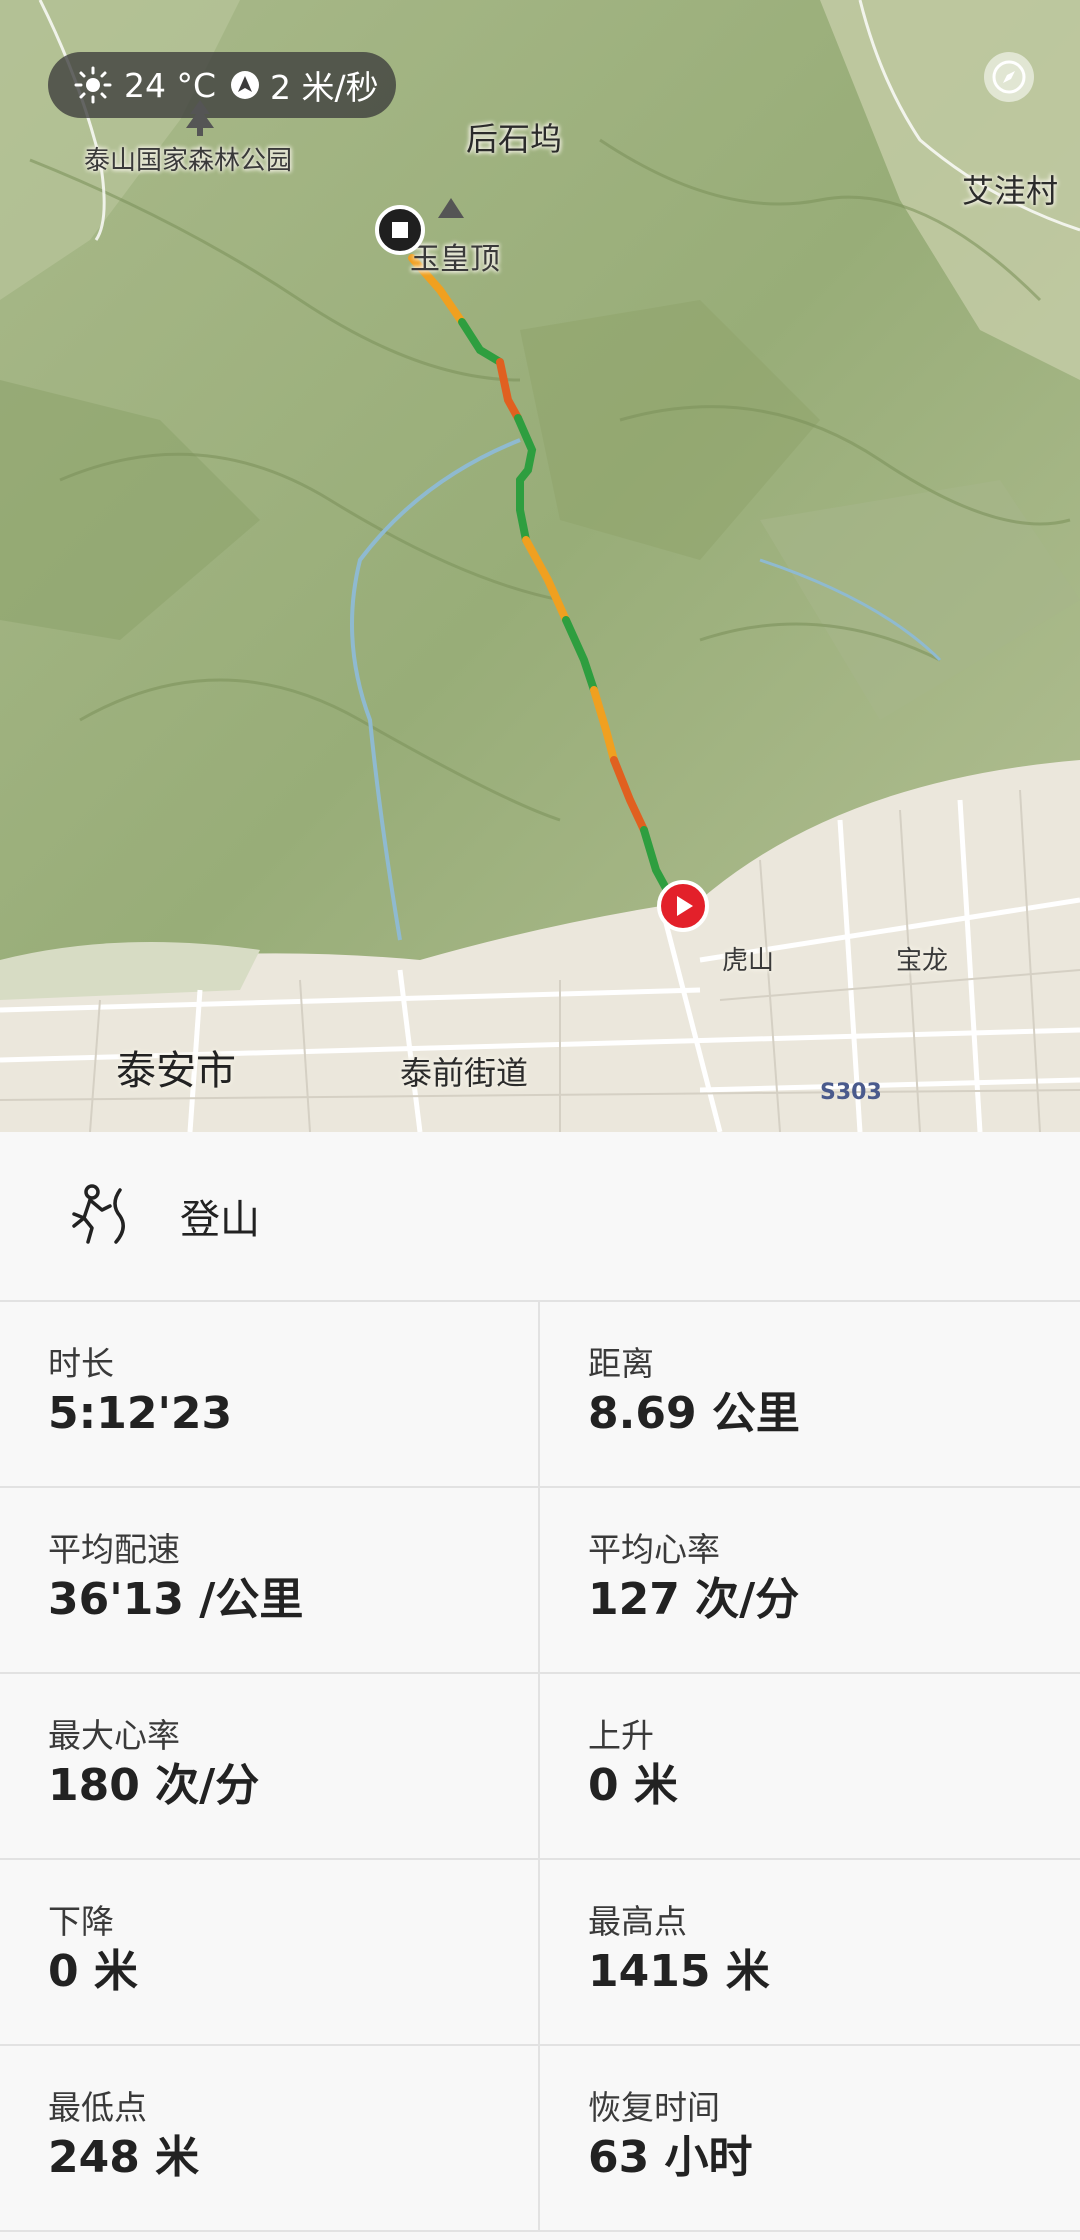  What do you see at coordinates (464, 1073) in the screenshot?
I see `map-label-taiqian: 泰前街道` at bounding box center [464, 1073].